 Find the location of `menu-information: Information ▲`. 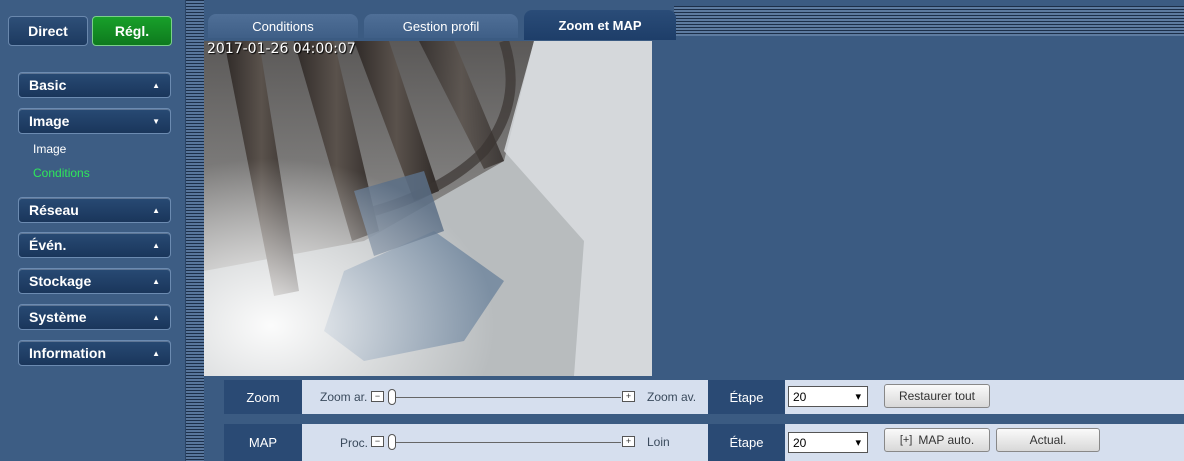

menu-information: Information ▲ is located at coordinates (94, 353).